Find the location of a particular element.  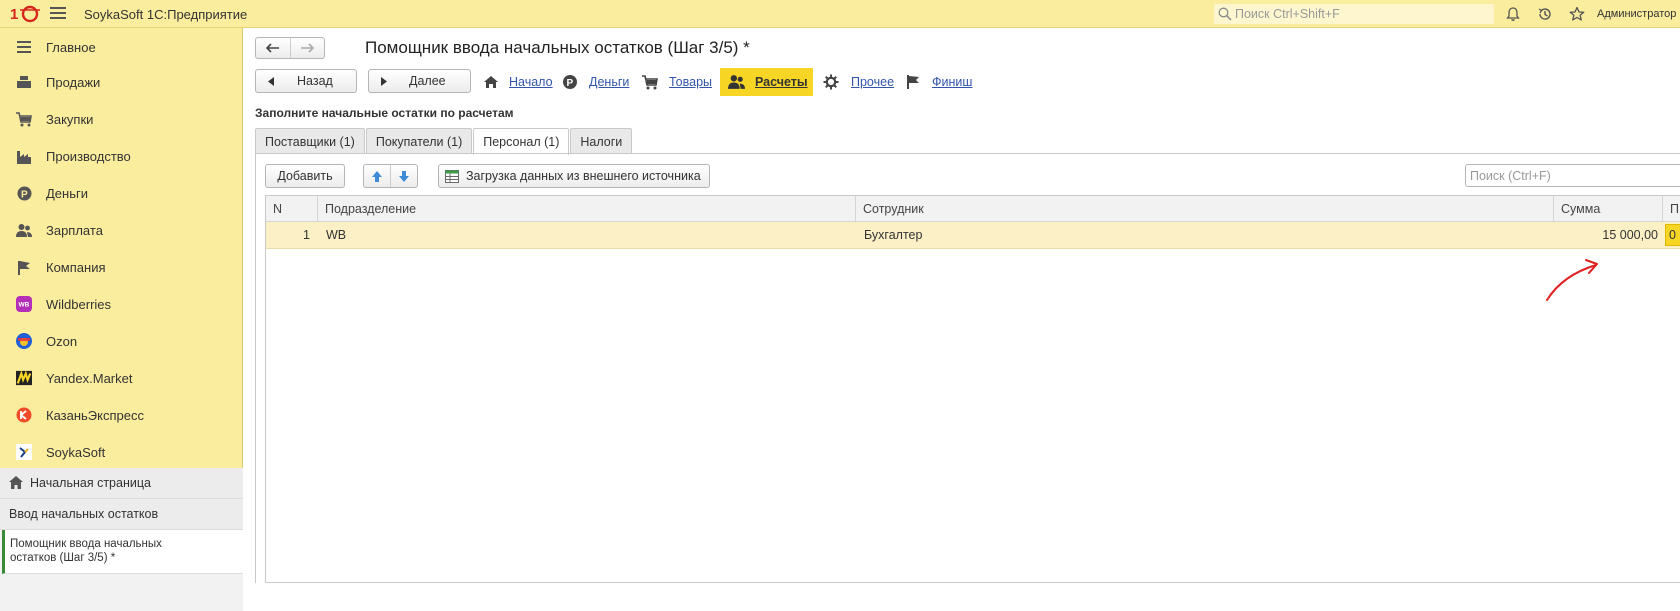

column-header-department: Подразделение is located at coordinates (587, 209).